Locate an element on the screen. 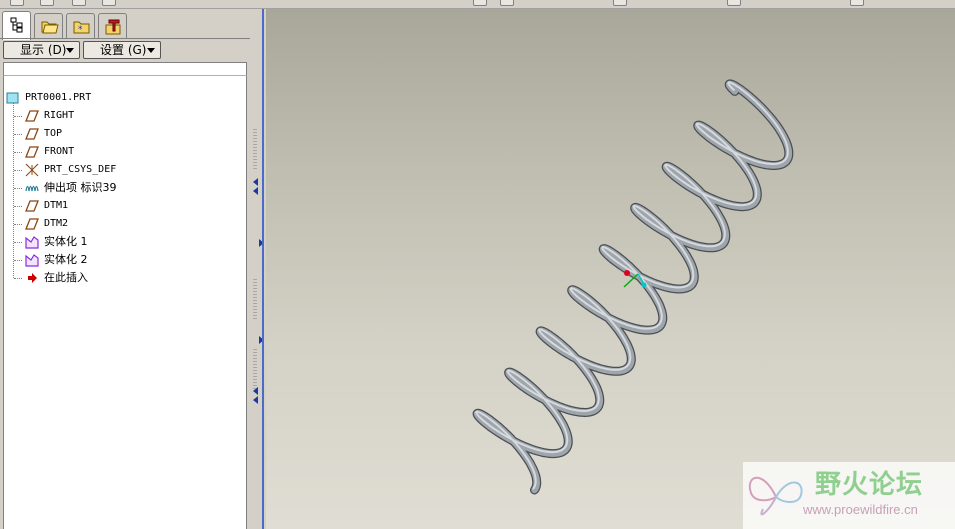  favorites-tab: * is located at coordinates (80, 26).